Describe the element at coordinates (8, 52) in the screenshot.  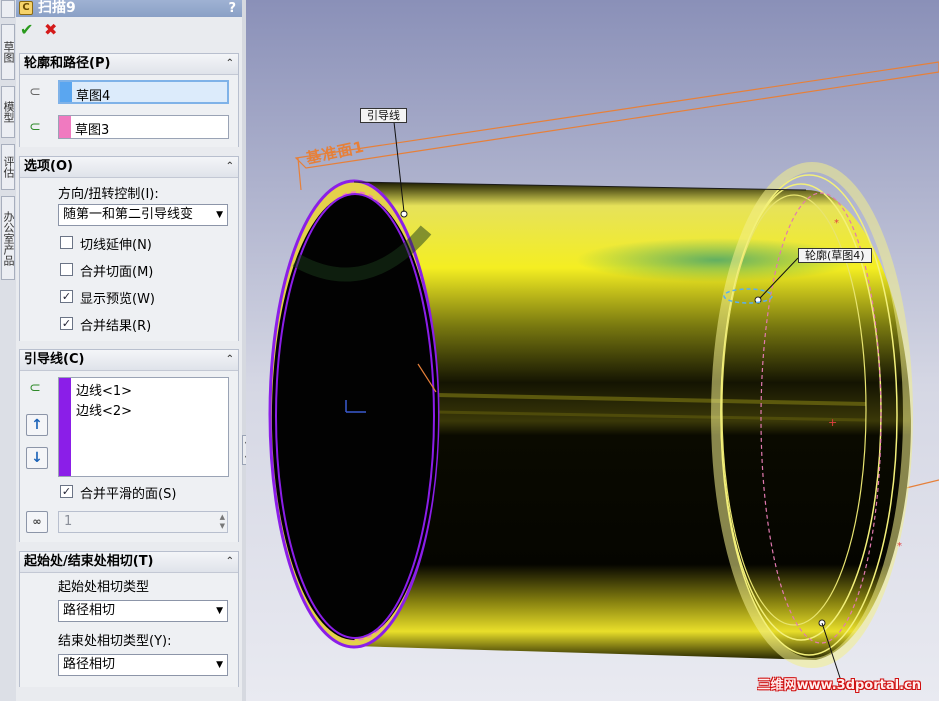
I see `tab-sketch: 草图` at that location.